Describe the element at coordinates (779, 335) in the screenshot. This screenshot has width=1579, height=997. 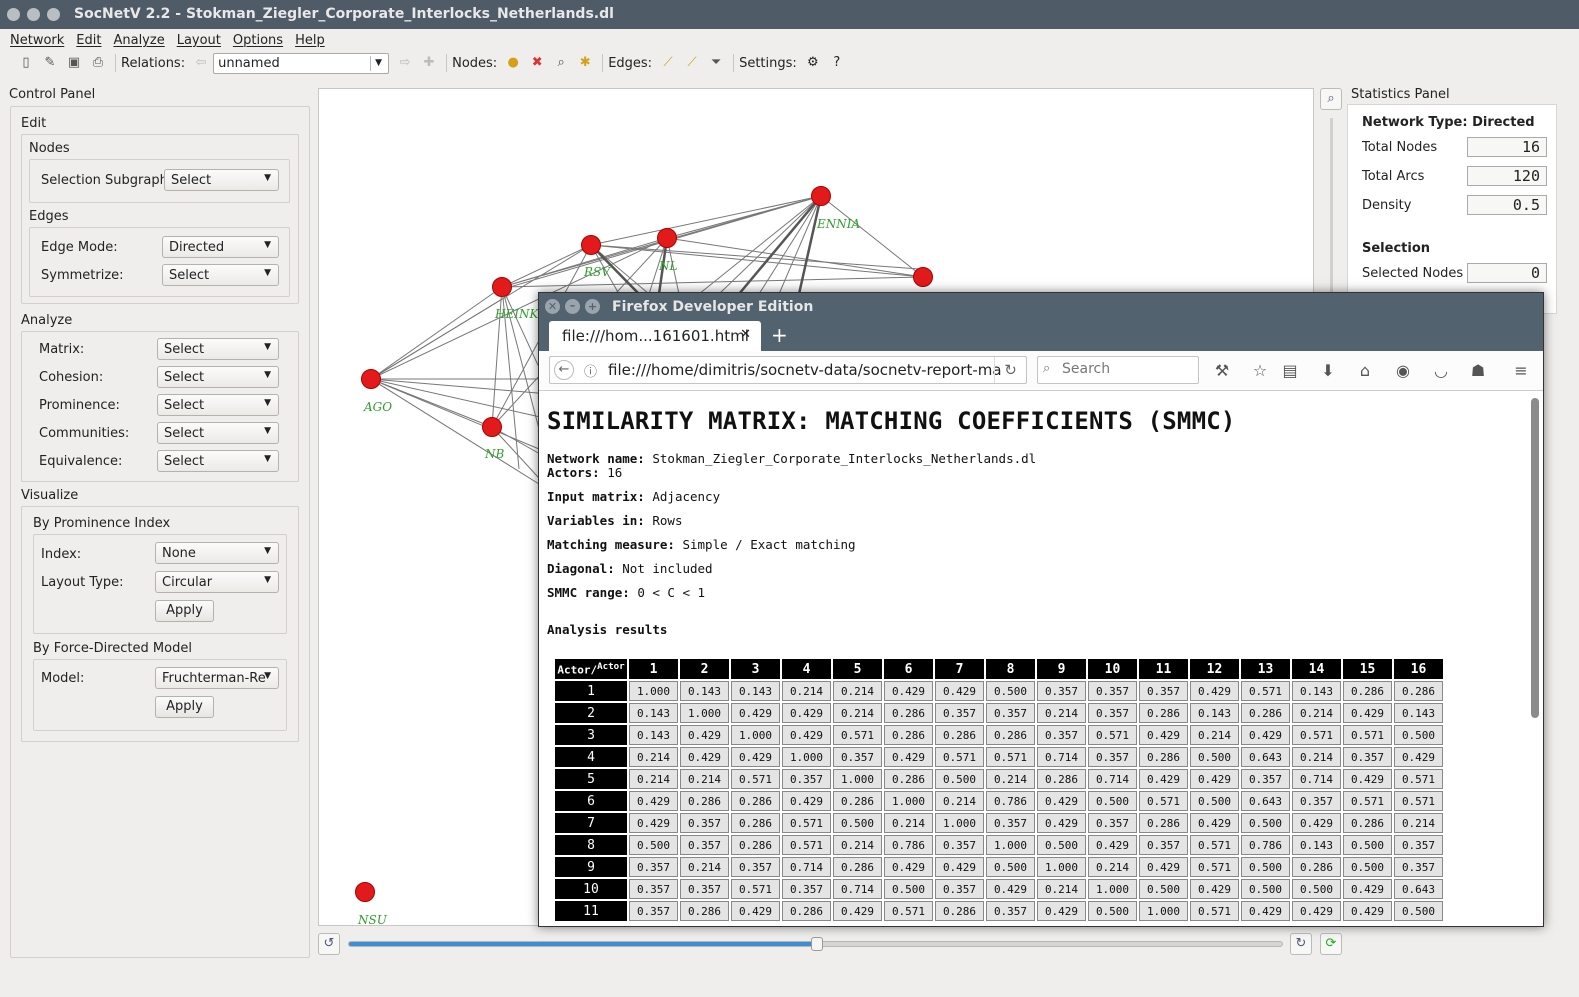
I see `new-tab-icon: +` at that location.